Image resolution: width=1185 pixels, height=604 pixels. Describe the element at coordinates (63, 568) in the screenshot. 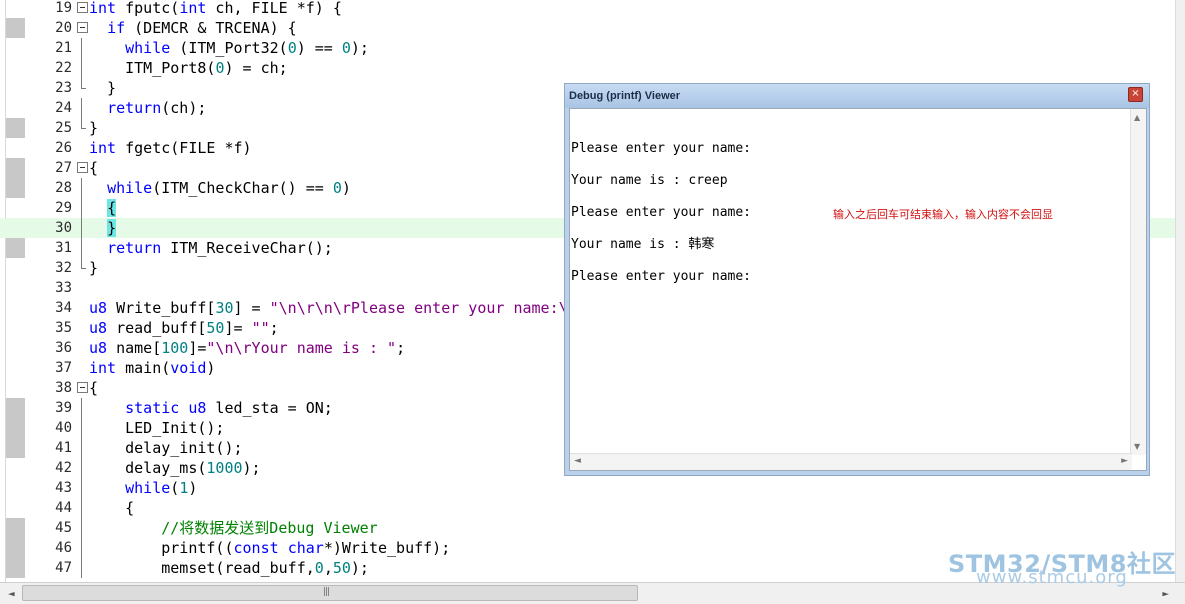

I see `line-number: 47` at that location.